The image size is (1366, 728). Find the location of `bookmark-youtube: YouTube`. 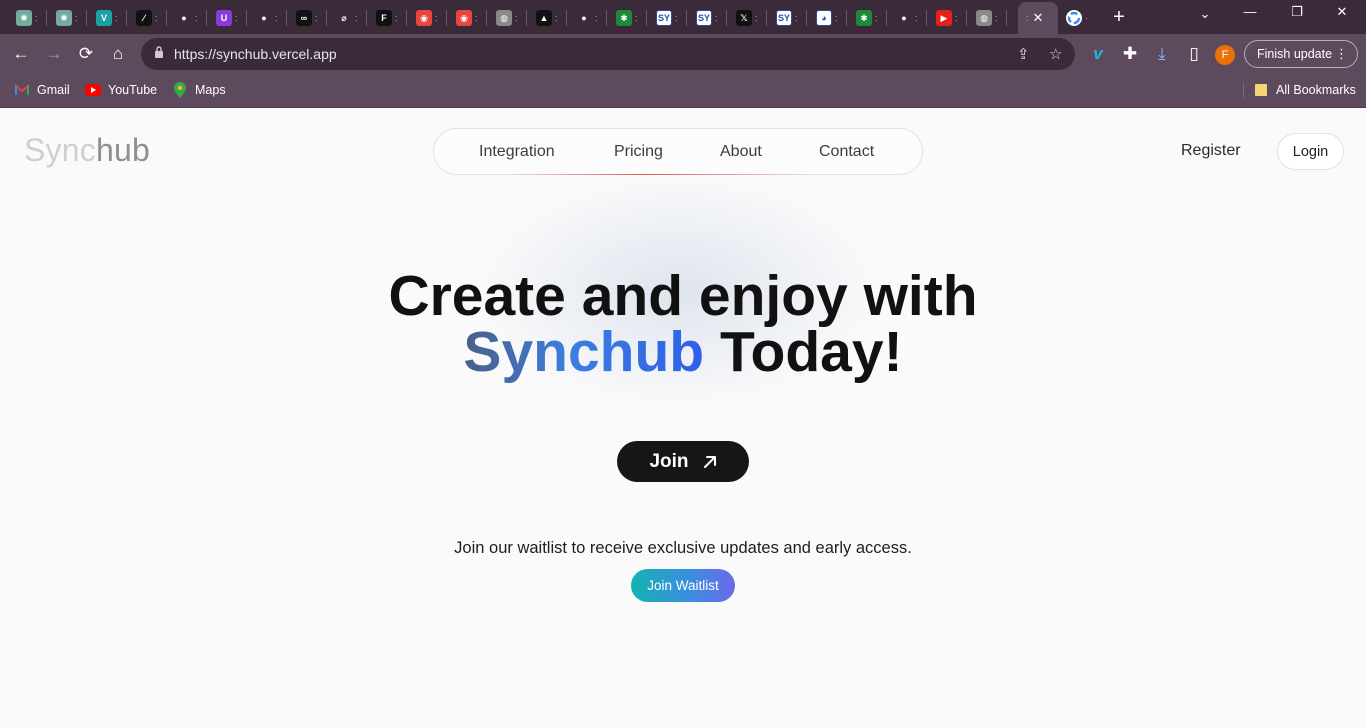

bookmark-youtube: YouTube is located at coordinates (121, 90).